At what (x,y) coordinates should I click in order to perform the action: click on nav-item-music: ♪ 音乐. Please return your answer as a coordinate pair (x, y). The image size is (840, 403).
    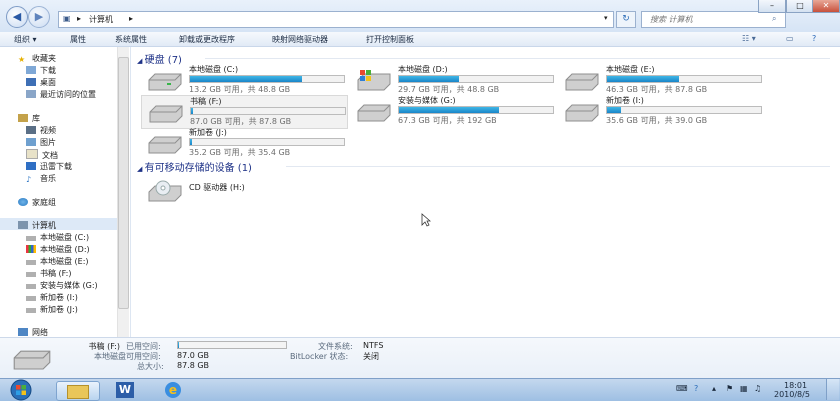
    Looking at the image, I should click on (41, 178).